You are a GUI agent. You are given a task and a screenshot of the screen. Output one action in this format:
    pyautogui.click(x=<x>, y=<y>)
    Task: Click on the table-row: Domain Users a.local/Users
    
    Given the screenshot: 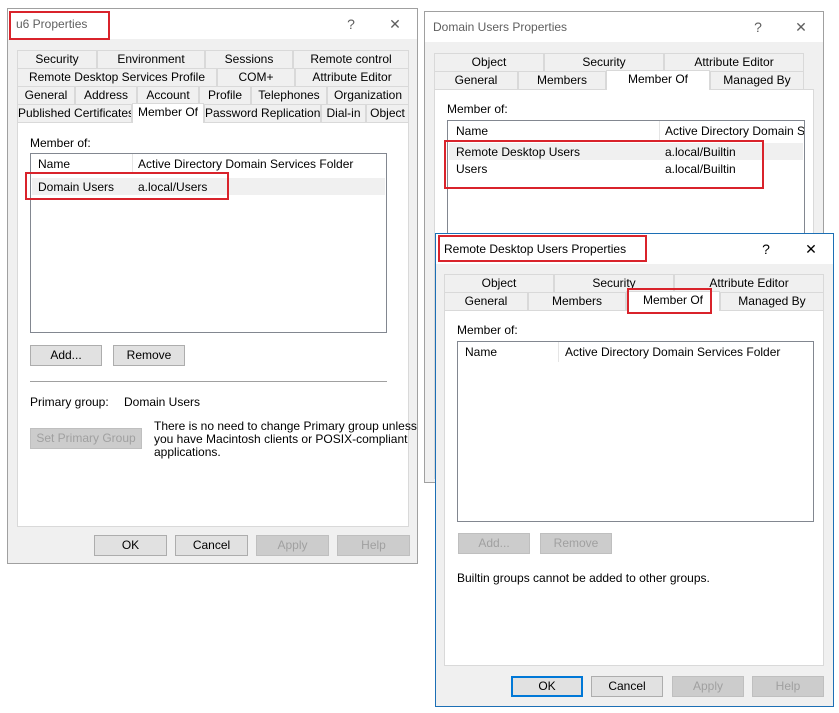 What is the action you would take?
    pyautogui.click(x=208, y=186)
    